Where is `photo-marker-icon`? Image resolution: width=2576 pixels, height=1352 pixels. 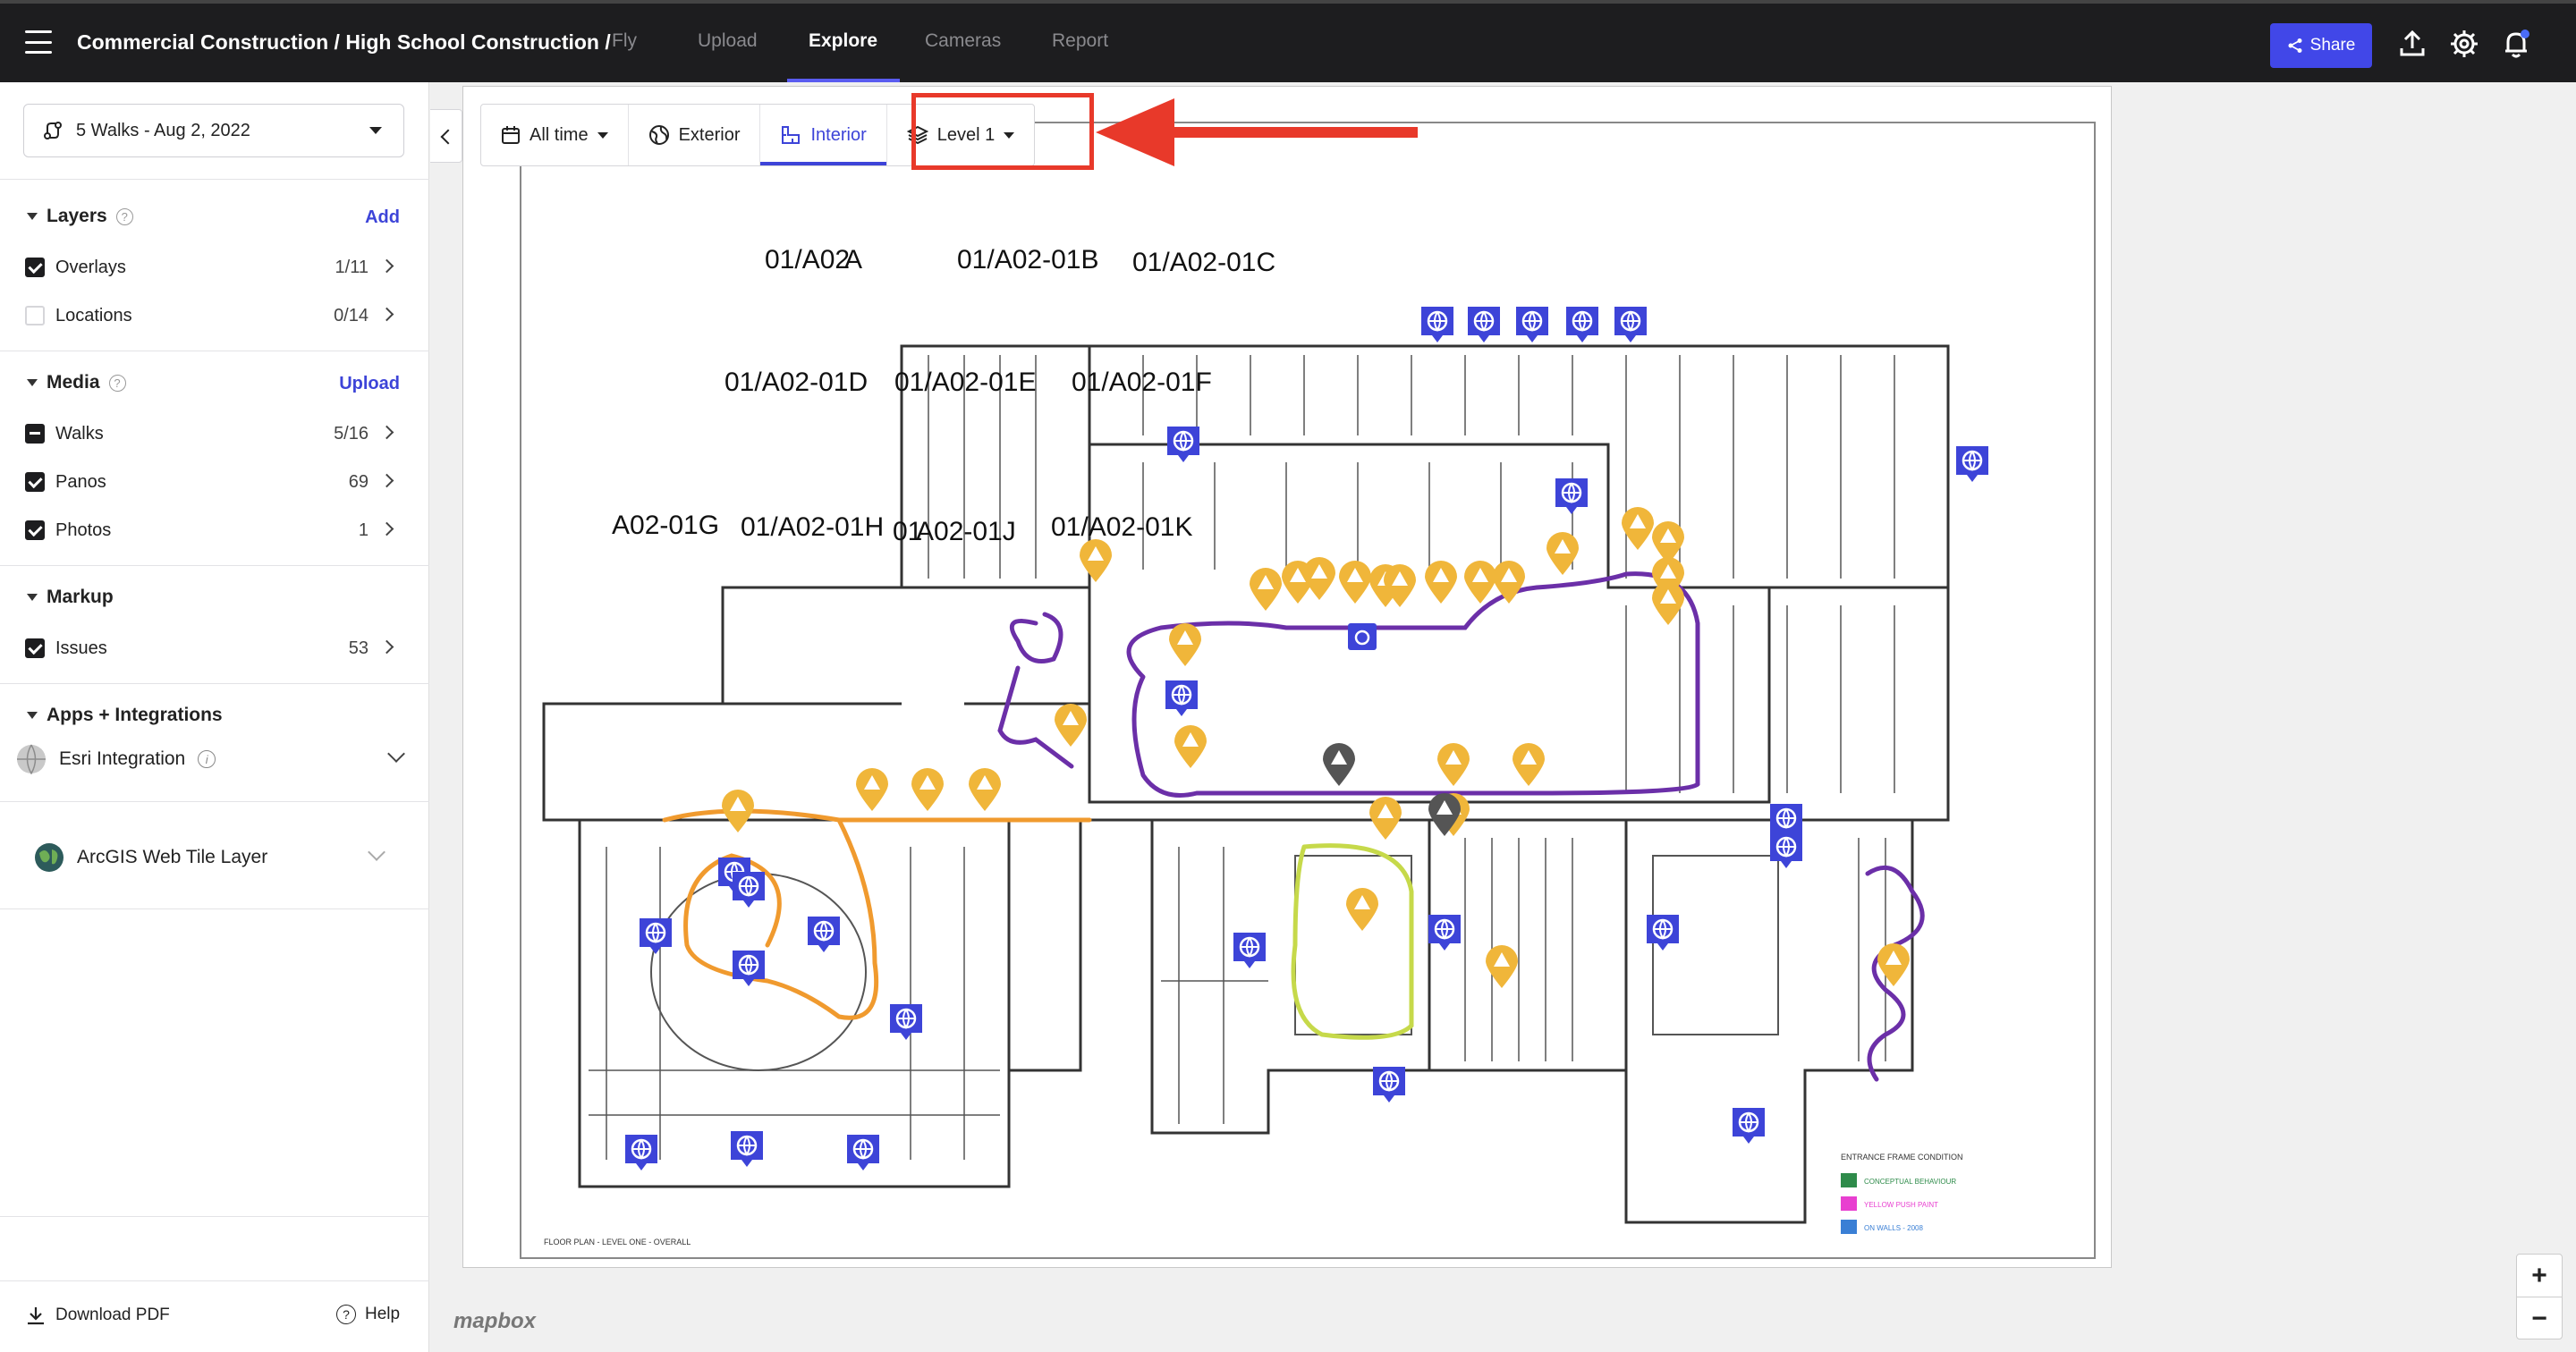
photo-marker-icon is located at coordinates (1362, 636).